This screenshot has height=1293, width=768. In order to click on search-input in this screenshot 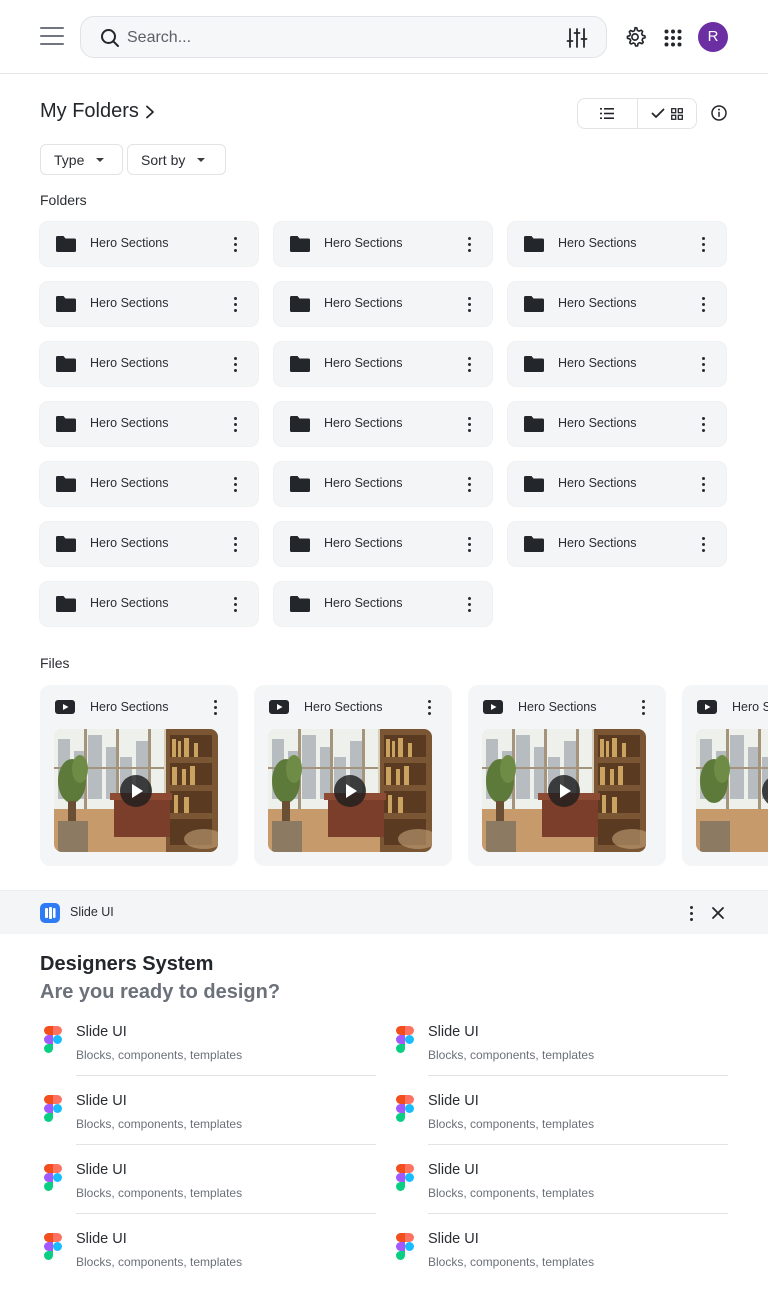, I will do `click(327, 38)`.